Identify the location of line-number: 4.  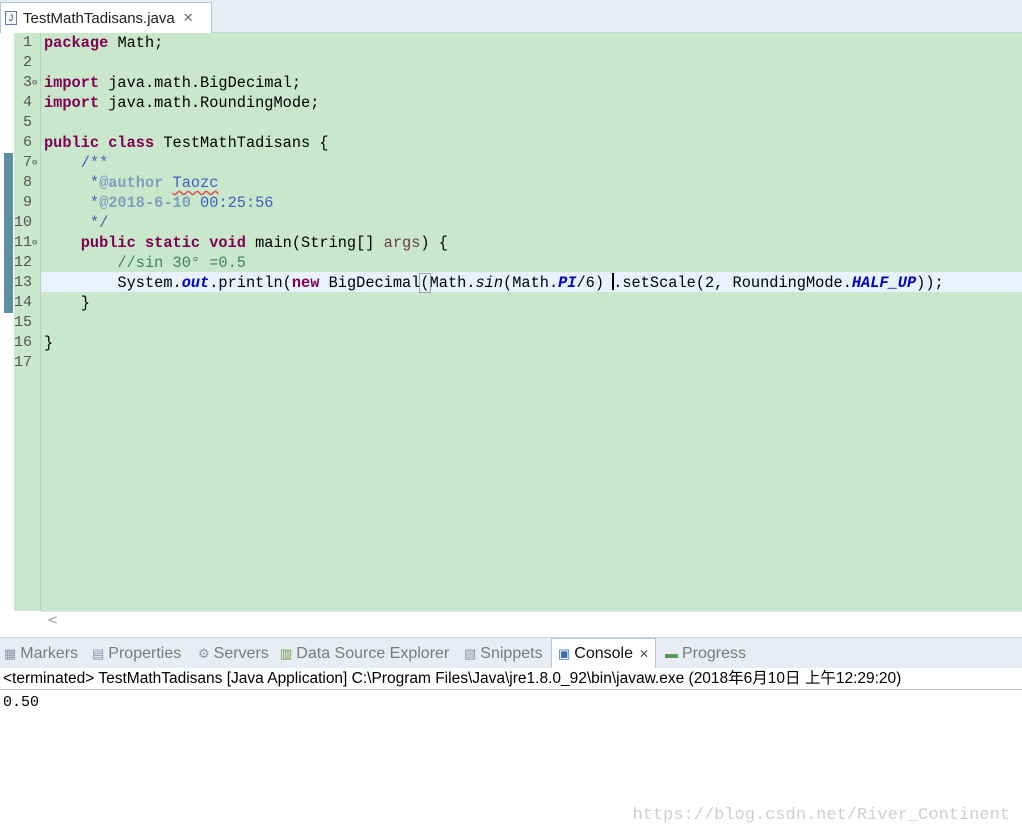
(27, 102).